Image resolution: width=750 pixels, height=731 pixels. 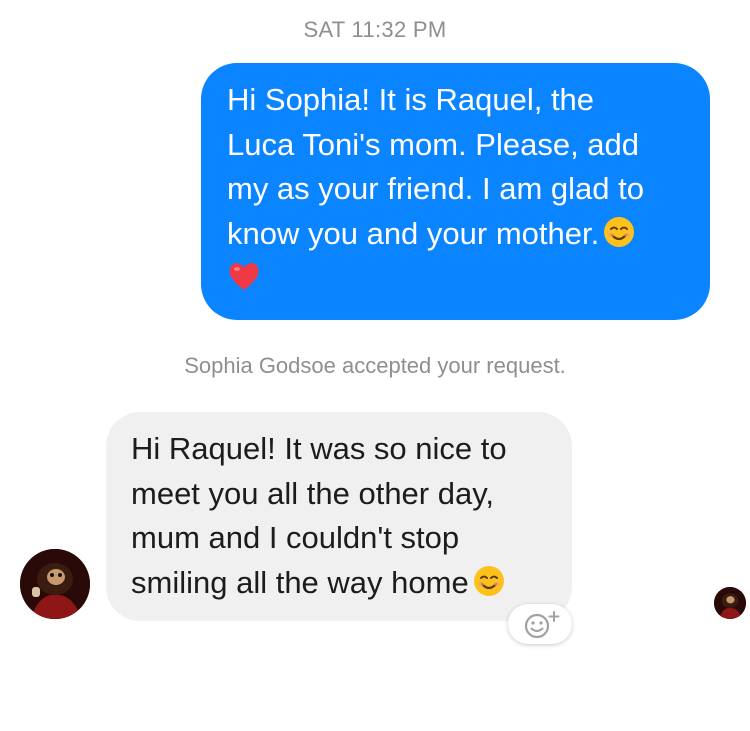 I want to click on outgoing-message-line: Luca Toni's mom. Please, add, so click(x=433, y=144).